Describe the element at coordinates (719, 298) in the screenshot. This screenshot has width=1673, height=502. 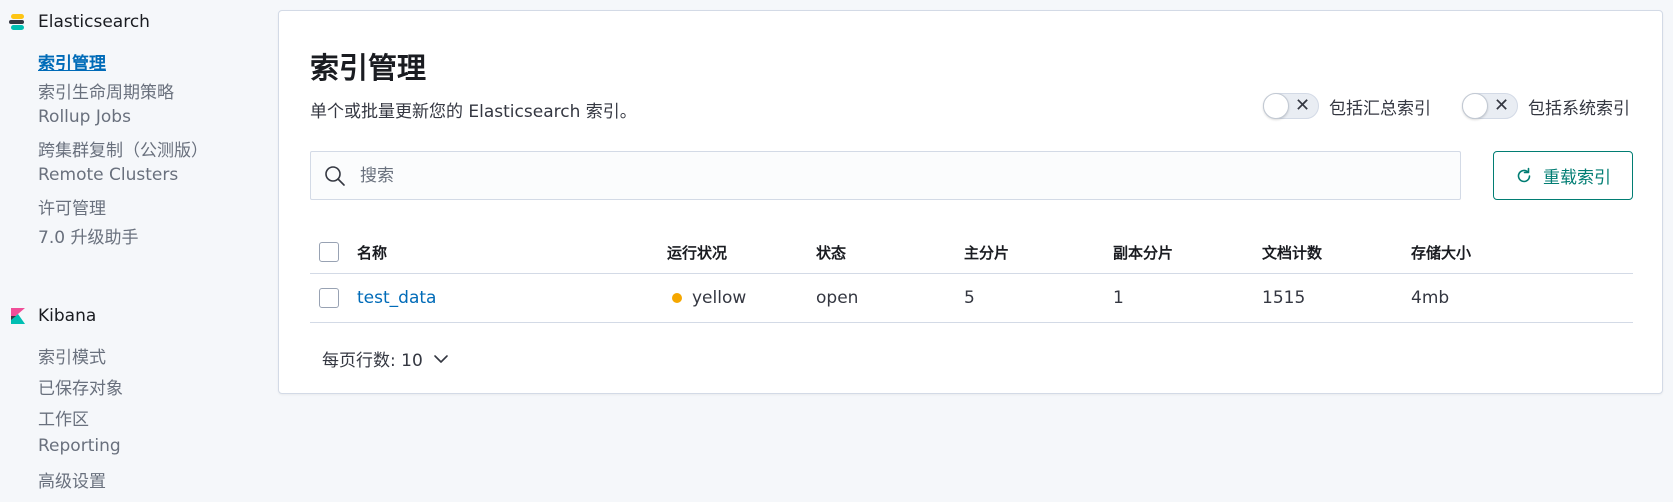
I see `health-value: yellow` at that location.